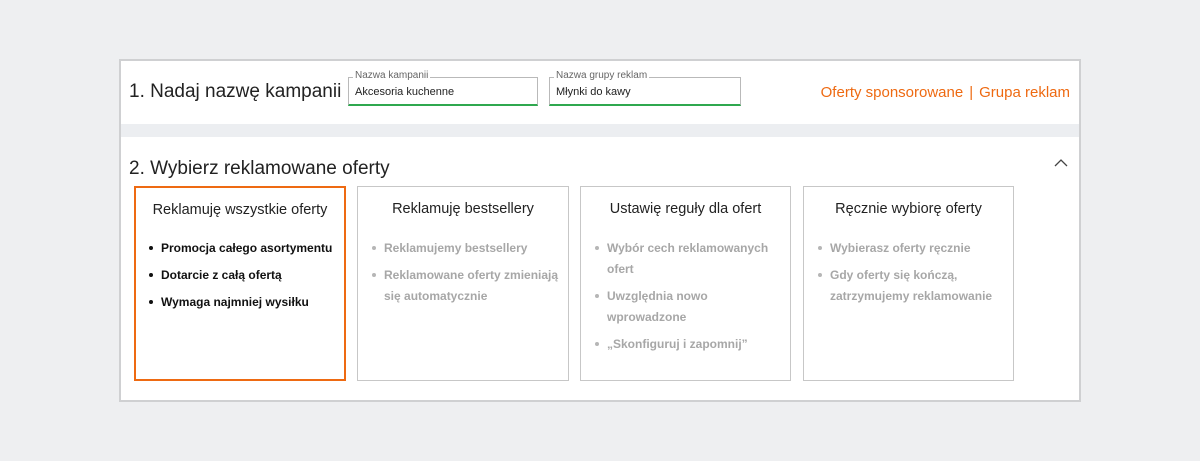  Describe the element at coordinates (404, 92) in the screenshot. I see `campaign-name-value: Akcesoria kuchenne` at that location.